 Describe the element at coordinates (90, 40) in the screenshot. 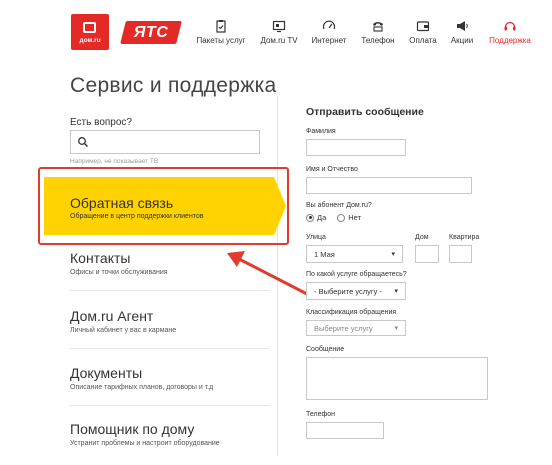

I see `domru-logo-text: дом.ru` at that location.